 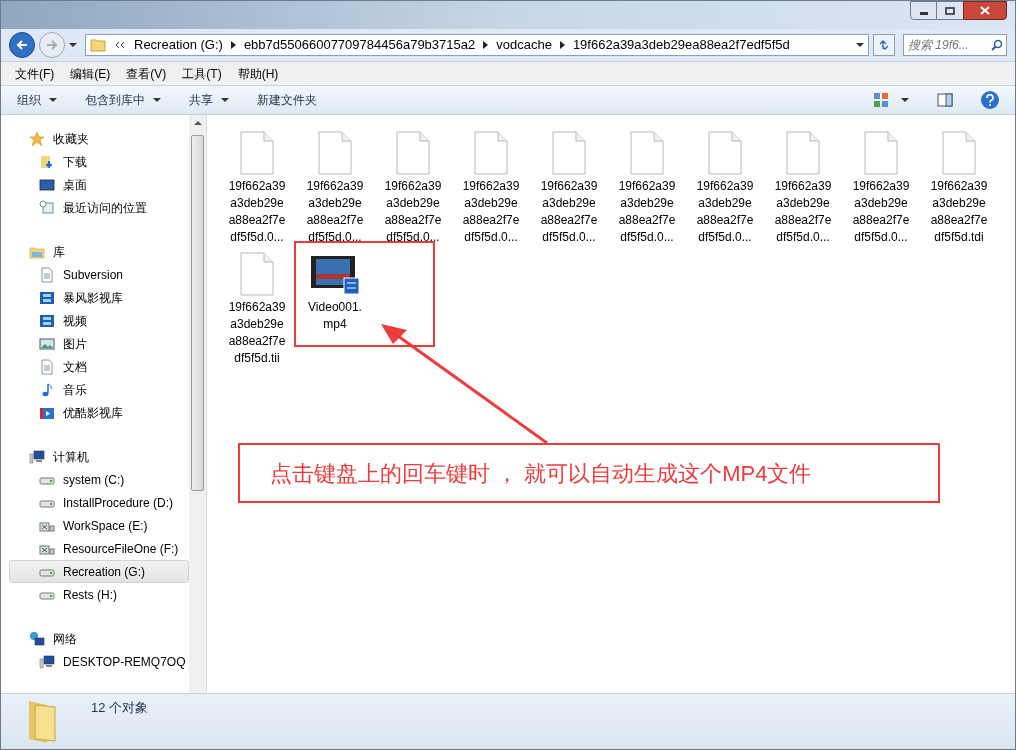 I want to click on nav-item: ResourceFileOne (F:), so click(x=99, y=548).